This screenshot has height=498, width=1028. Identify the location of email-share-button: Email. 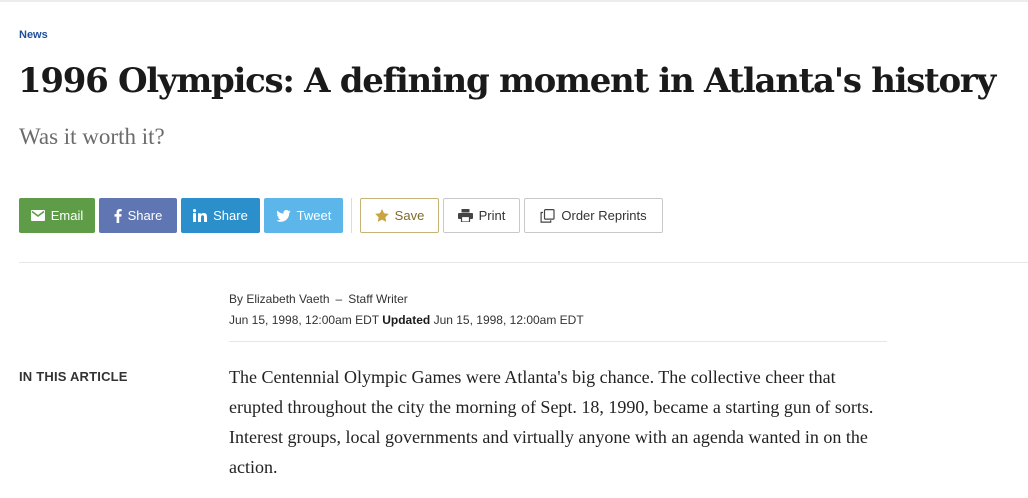
(57, 215).